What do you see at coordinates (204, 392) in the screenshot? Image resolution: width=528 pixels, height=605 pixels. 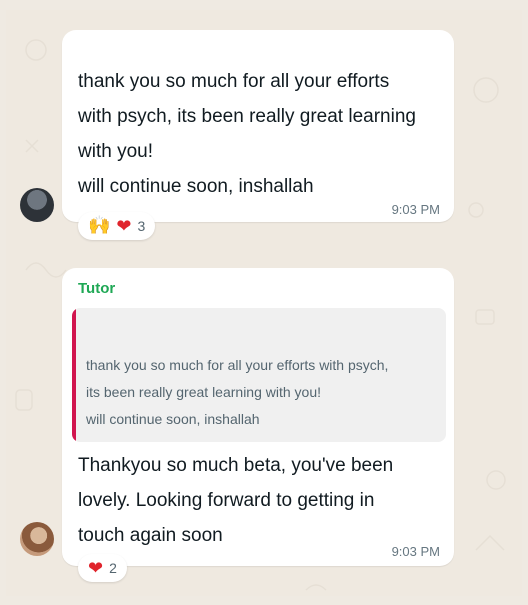 I see `quoted-line: its been really great learning with you!` at bounding box center [204, 392].